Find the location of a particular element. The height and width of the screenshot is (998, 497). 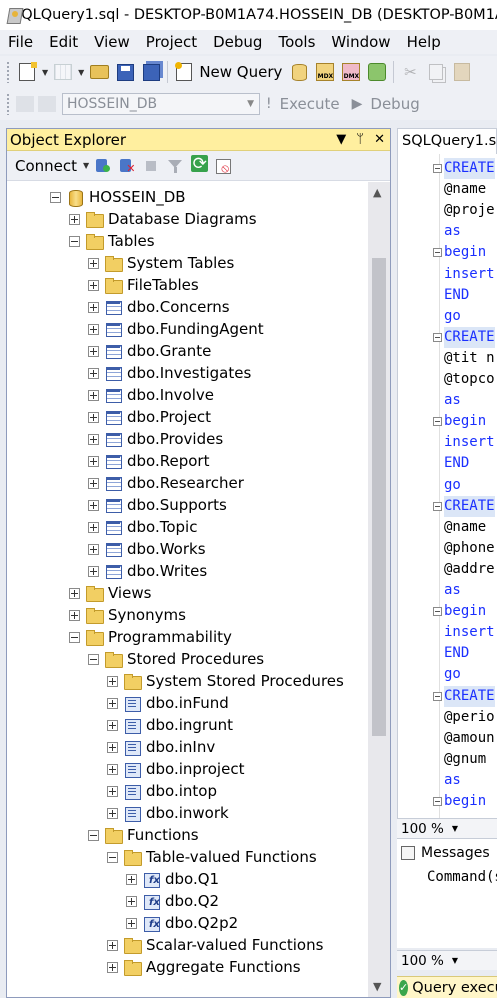

object-explorer-scrollbar: ▲ ▼ is located at coordinates (379, 589).